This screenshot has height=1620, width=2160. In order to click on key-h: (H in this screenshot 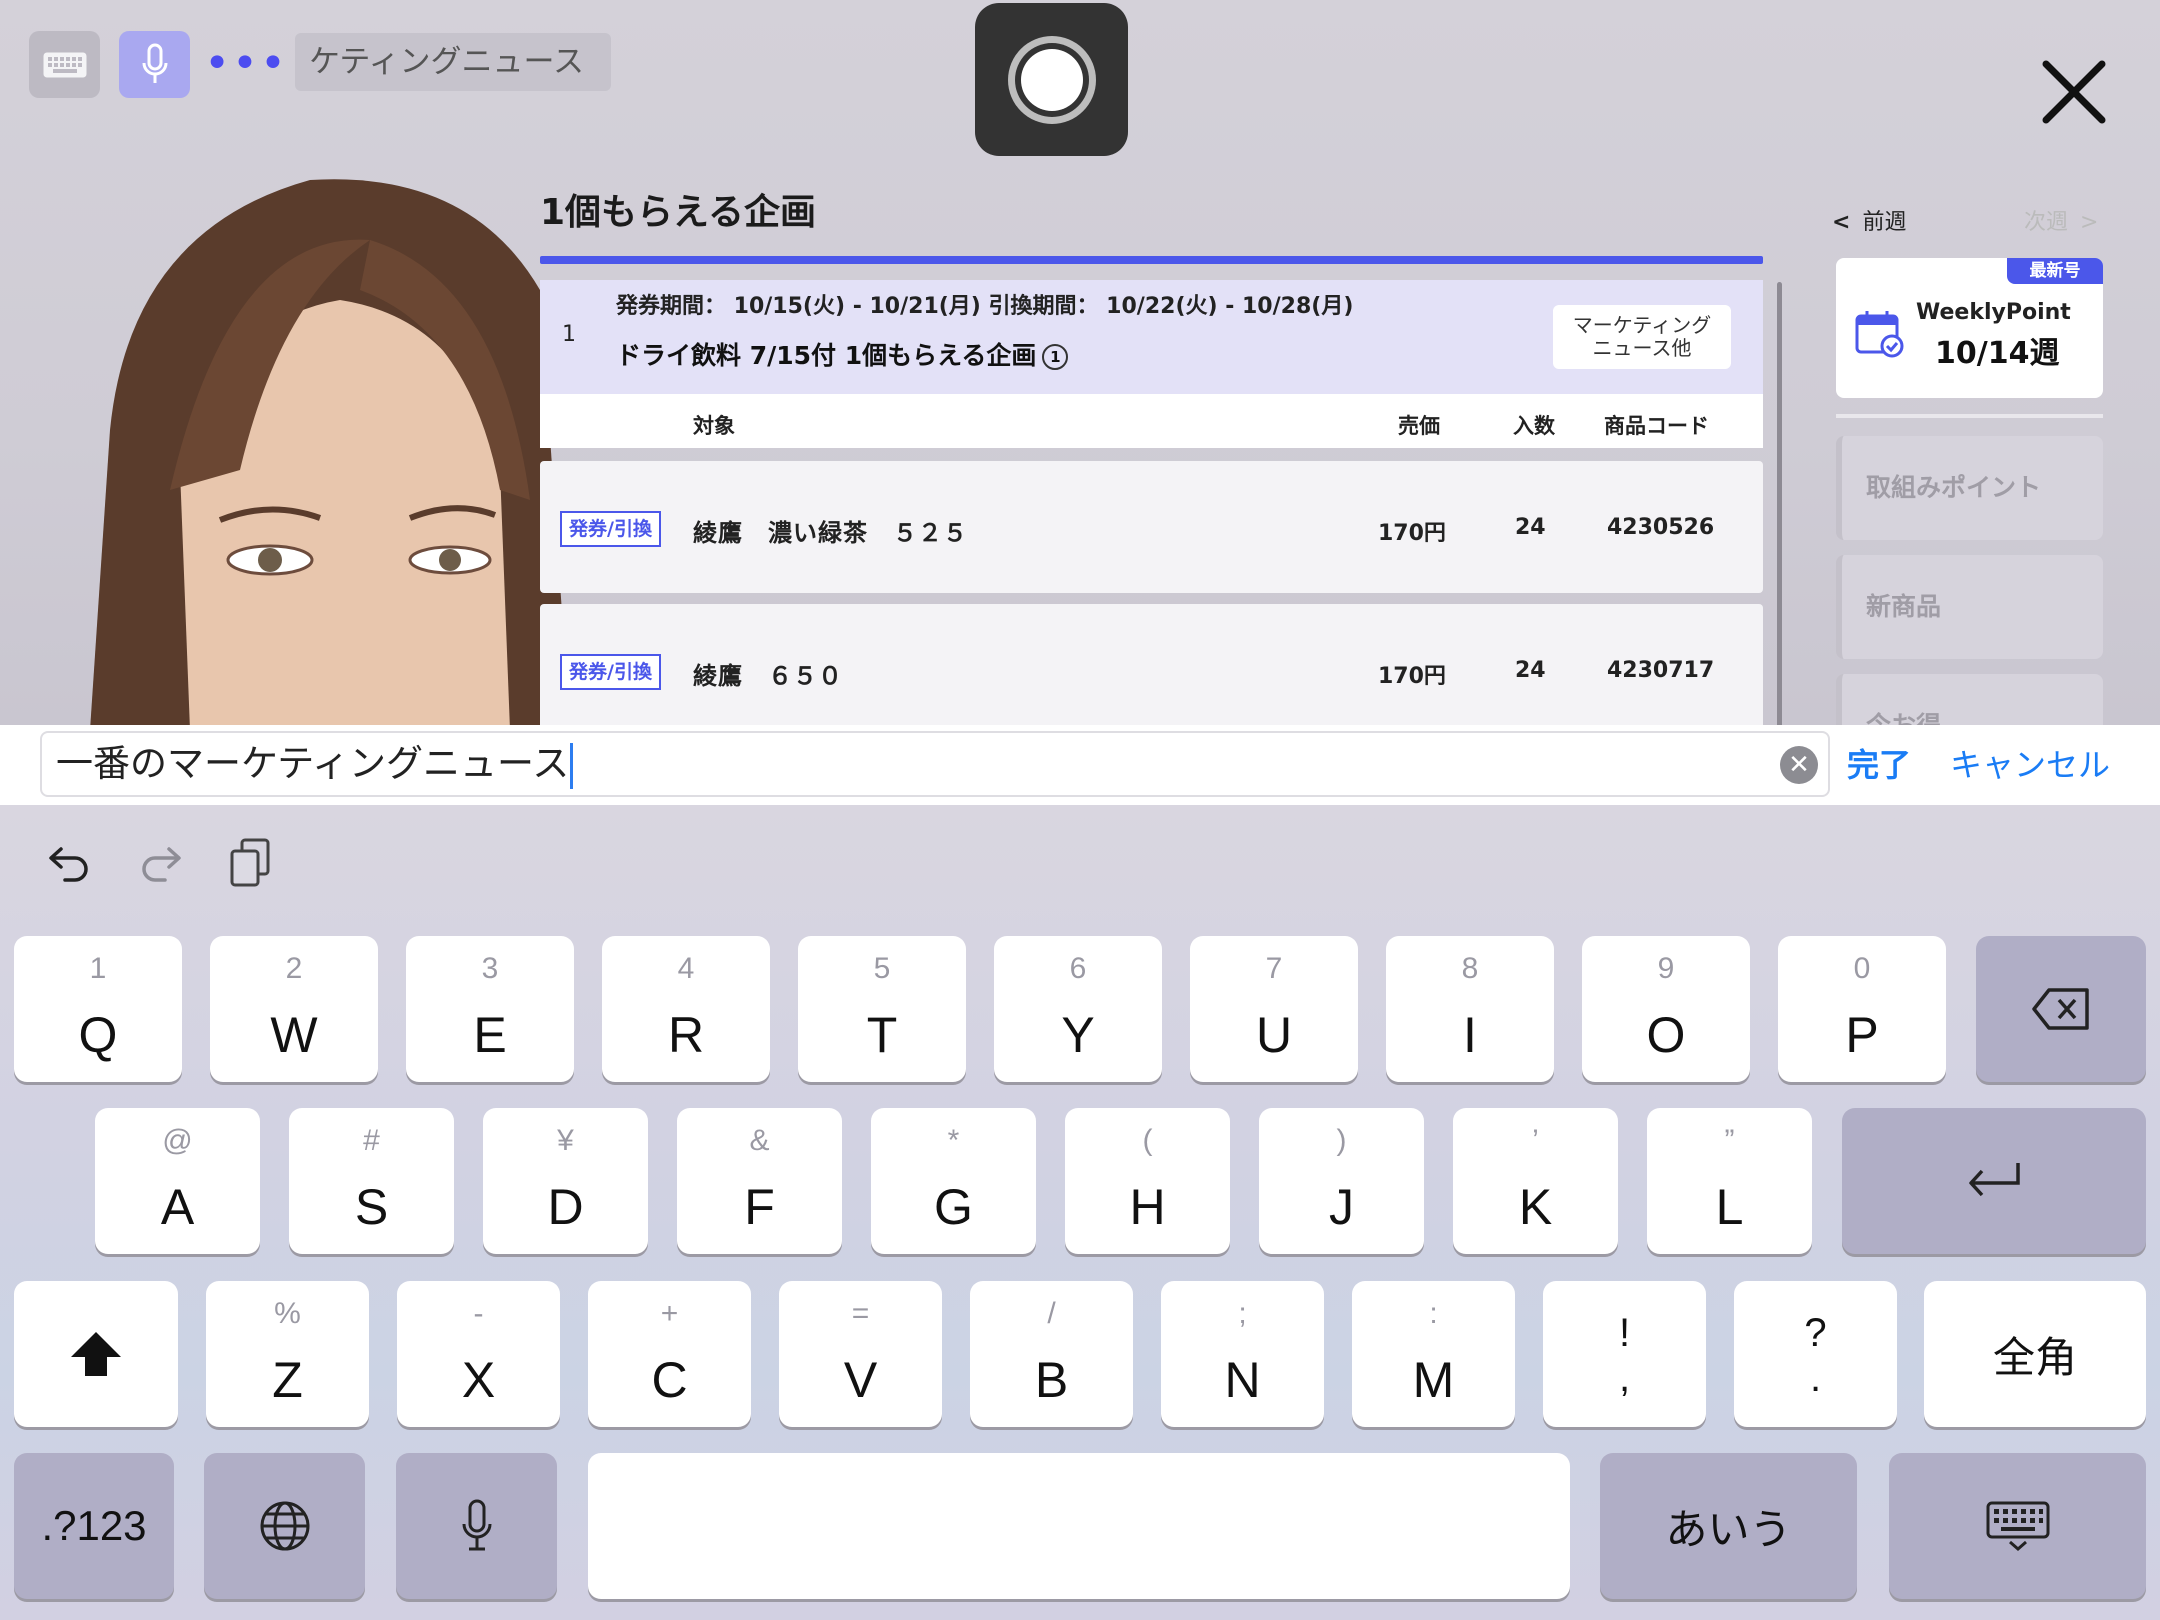, I will do `click(1147, 1181)`.